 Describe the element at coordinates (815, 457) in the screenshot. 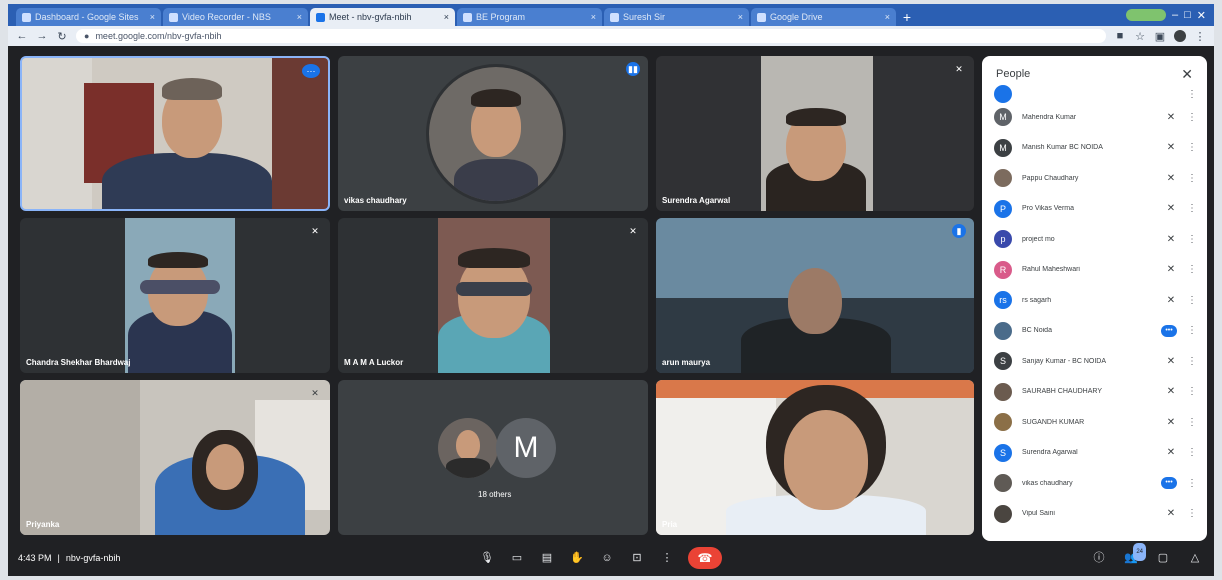

I see `participant-tile: Pria` at that location.